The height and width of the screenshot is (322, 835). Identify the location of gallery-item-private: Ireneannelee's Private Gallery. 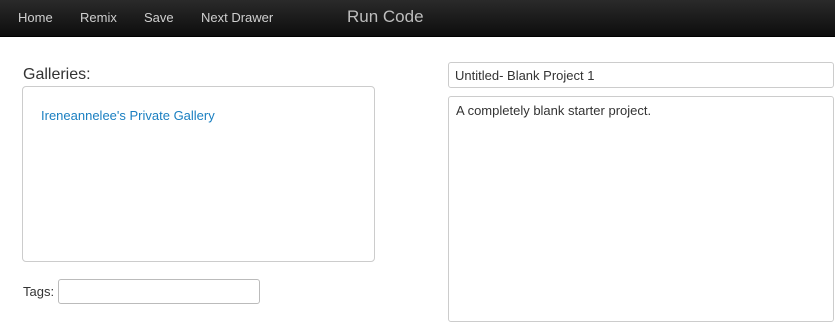
(128, 115).